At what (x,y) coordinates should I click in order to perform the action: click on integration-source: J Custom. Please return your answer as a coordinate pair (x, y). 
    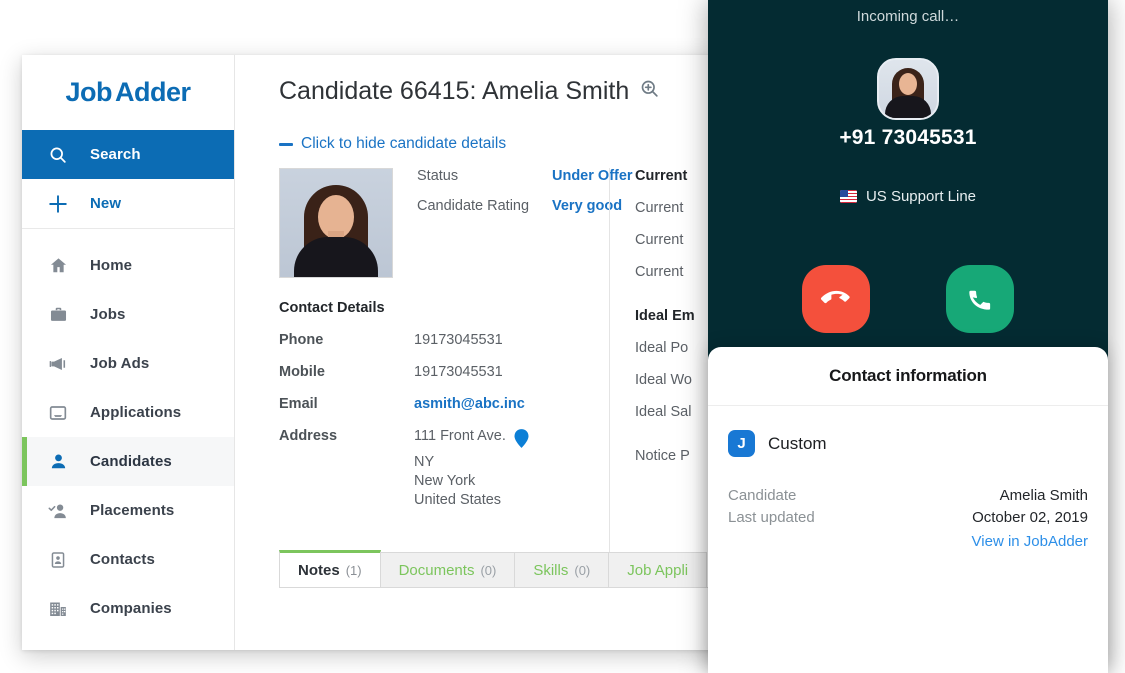
    Looking at the image, I should click on (908, 443).